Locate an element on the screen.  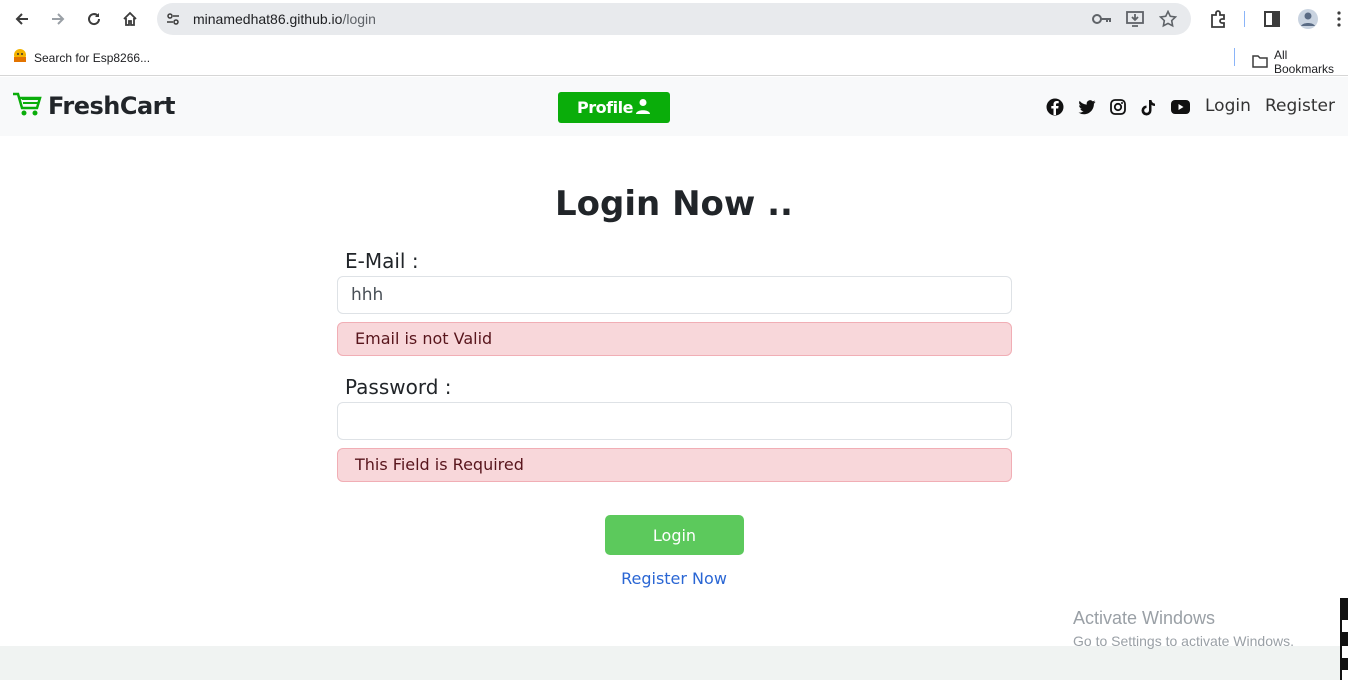
email-field: hhh is located at coordinates (674, 295).